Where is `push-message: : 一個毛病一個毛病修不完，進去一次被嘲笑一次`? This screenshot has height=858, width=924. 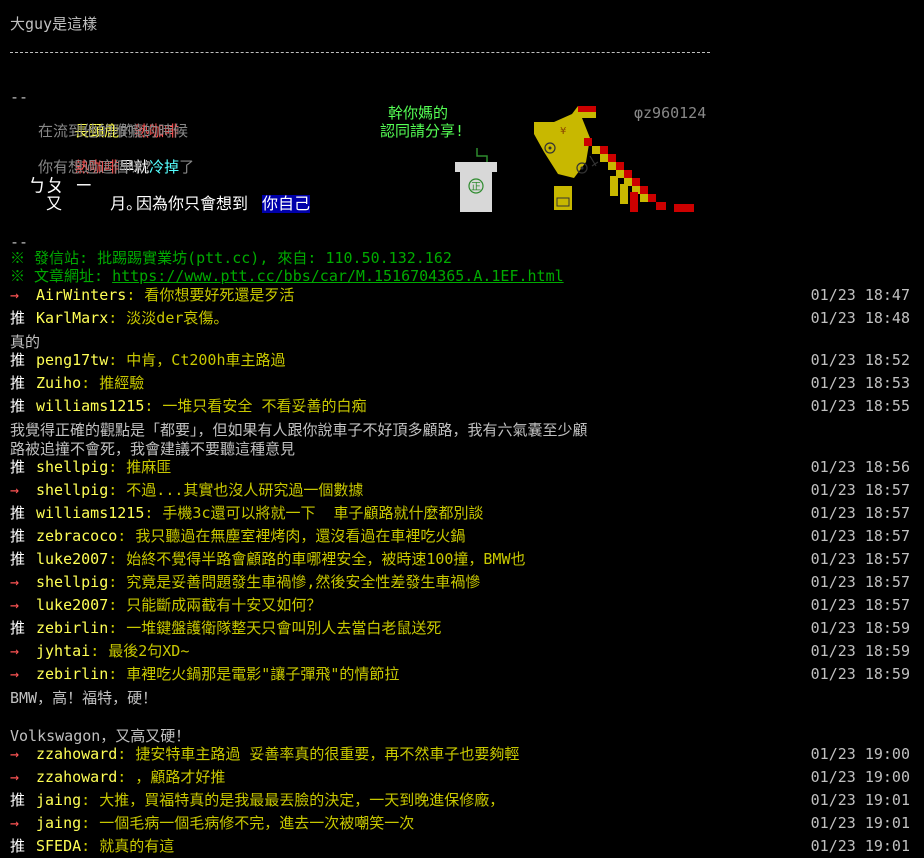
push-message: : 一個毛病一個毛病修不完，進去一次被嘲笑一次 is located at coordinates (248, 823).